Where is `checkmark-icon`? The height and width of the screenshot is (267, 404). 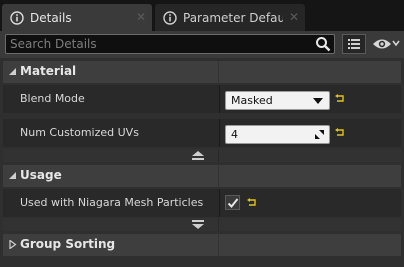
checkmark-icon is located at coordinates (233, 203).